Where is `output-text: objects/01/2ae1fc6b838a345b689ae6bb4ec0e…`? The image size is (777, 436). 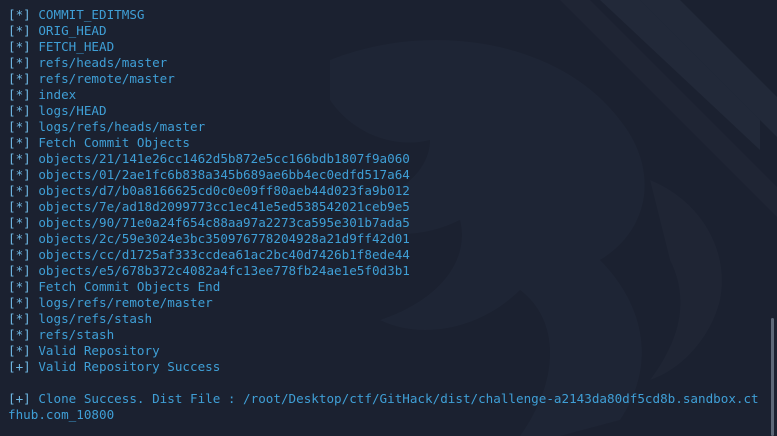
output-text: objects/01/2ae1fc6b838a345b689ae6bb4ec0e… is located at coordinates (224, 174).